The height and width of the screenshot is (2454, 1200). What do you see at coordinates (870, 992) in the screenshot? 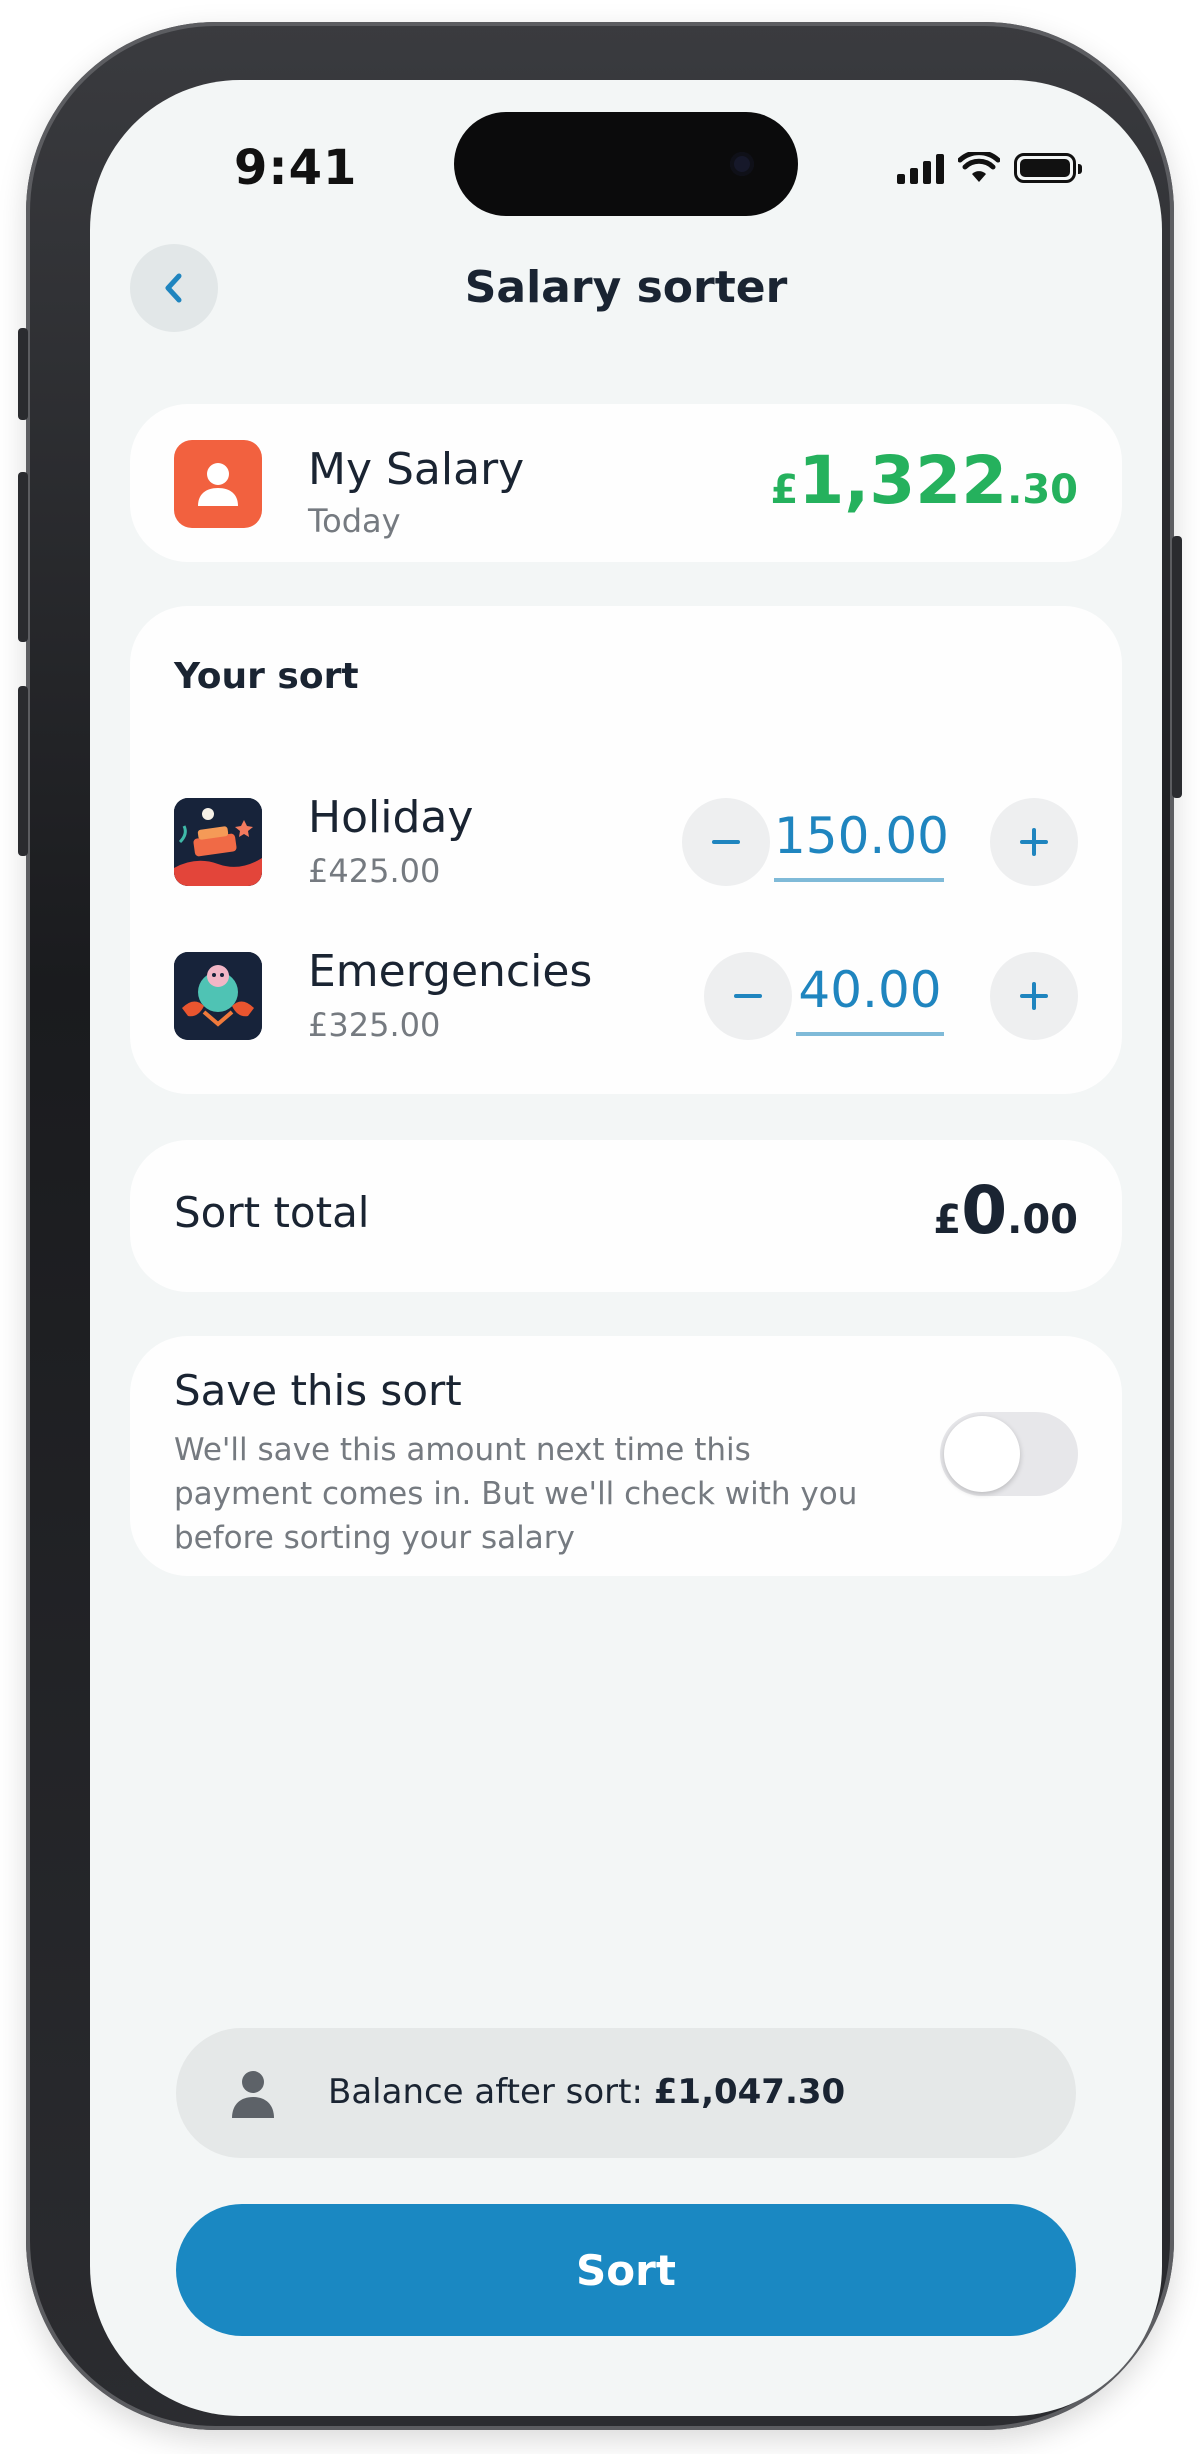
I see `amount-input: 40.00` at bounding box center [870, 992].